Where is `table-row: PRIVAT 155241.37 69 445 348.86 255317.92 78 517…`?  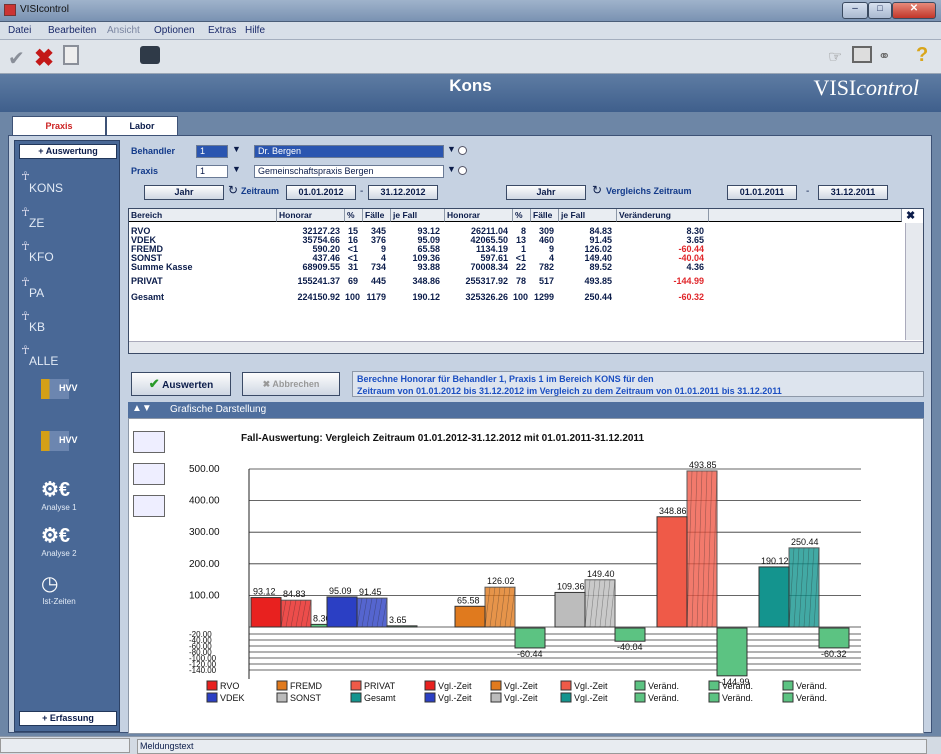 table-row: PRIVAT 155241.37 69 445 348.86 255317.92 78 517… is located at coordinates (517, 282).